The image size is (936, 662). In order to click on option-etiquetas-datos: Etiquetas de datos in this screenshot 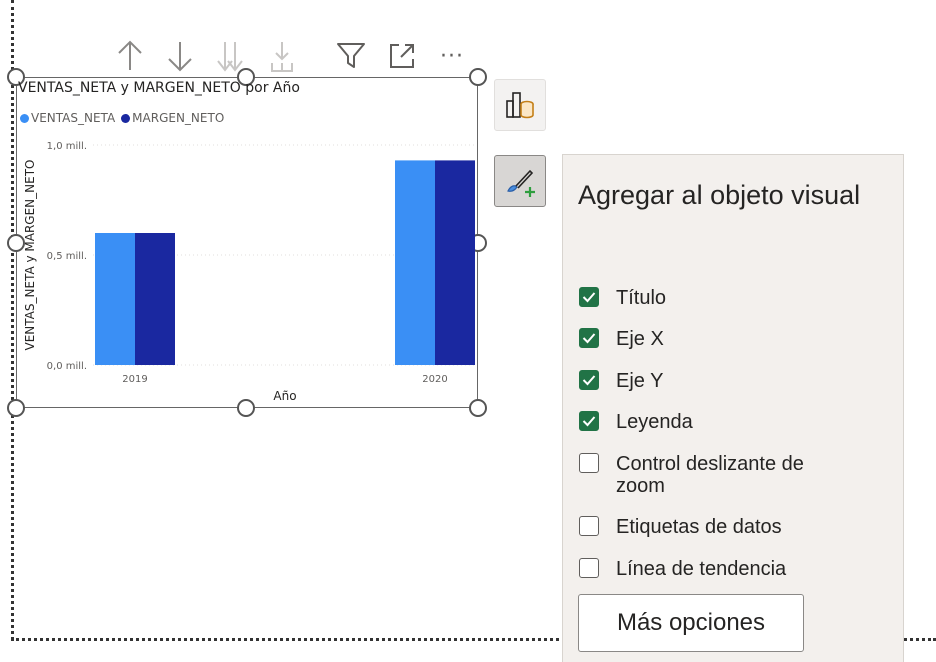, I will do `click(680, 527)`.